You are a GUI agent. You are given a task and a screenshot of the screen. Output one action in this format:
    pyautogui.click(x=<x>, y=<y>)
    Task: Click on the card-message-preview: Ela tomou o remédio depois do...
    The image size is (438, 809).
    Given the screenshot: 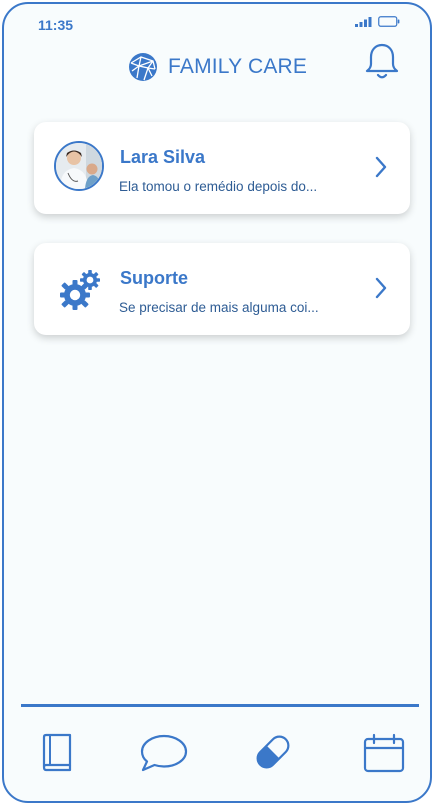 What is the action you would take?
    pyautogui.click(x=218, y=186)
    